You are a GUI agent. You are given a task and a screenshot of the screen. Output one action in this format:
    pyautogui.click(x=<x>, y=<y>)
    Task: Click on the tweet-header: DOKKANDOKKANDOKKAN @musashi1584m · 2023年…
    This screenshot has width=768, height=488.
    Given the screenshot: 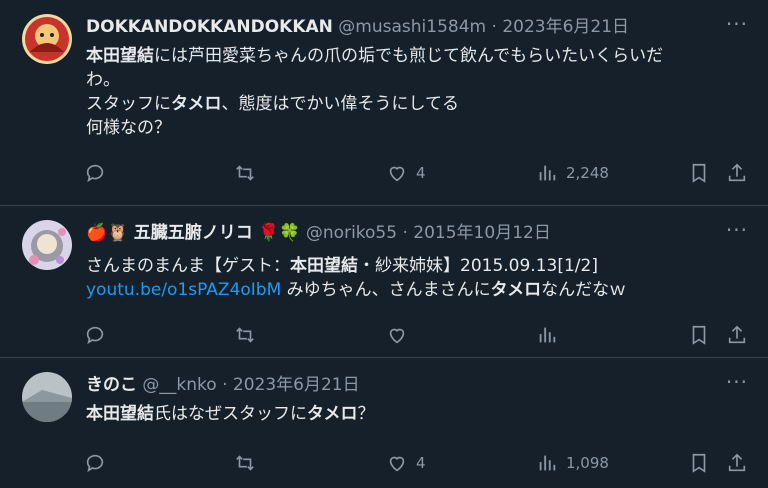 What is the action you would take?
    pyautogui.click(x=397, y=27)
    